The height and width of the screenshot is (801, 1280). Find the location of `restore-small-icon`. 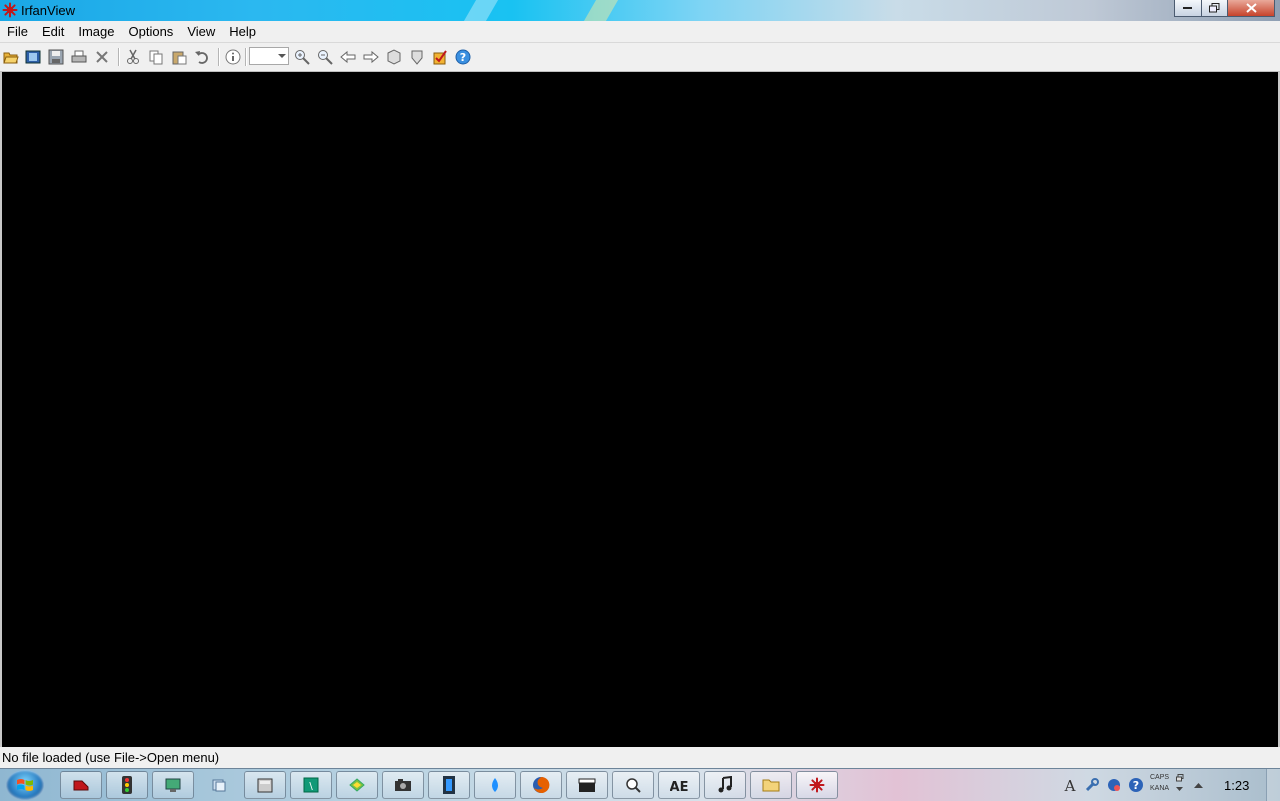

restore-small-icon is located at coordinates (1180, 778).